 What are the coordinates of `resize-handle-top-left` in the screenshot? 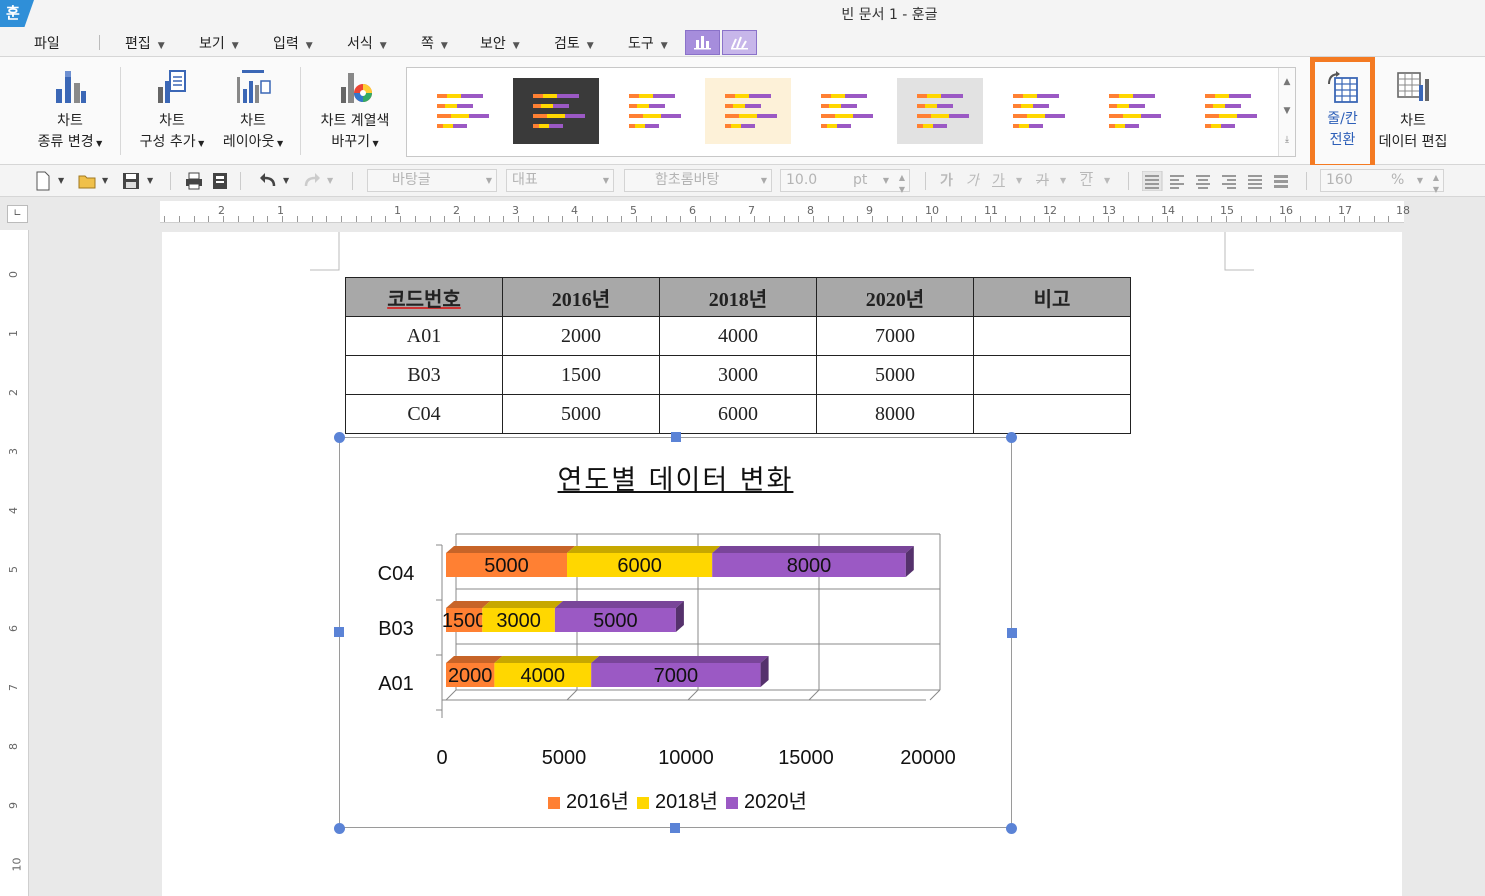 It's located at (339, 437).